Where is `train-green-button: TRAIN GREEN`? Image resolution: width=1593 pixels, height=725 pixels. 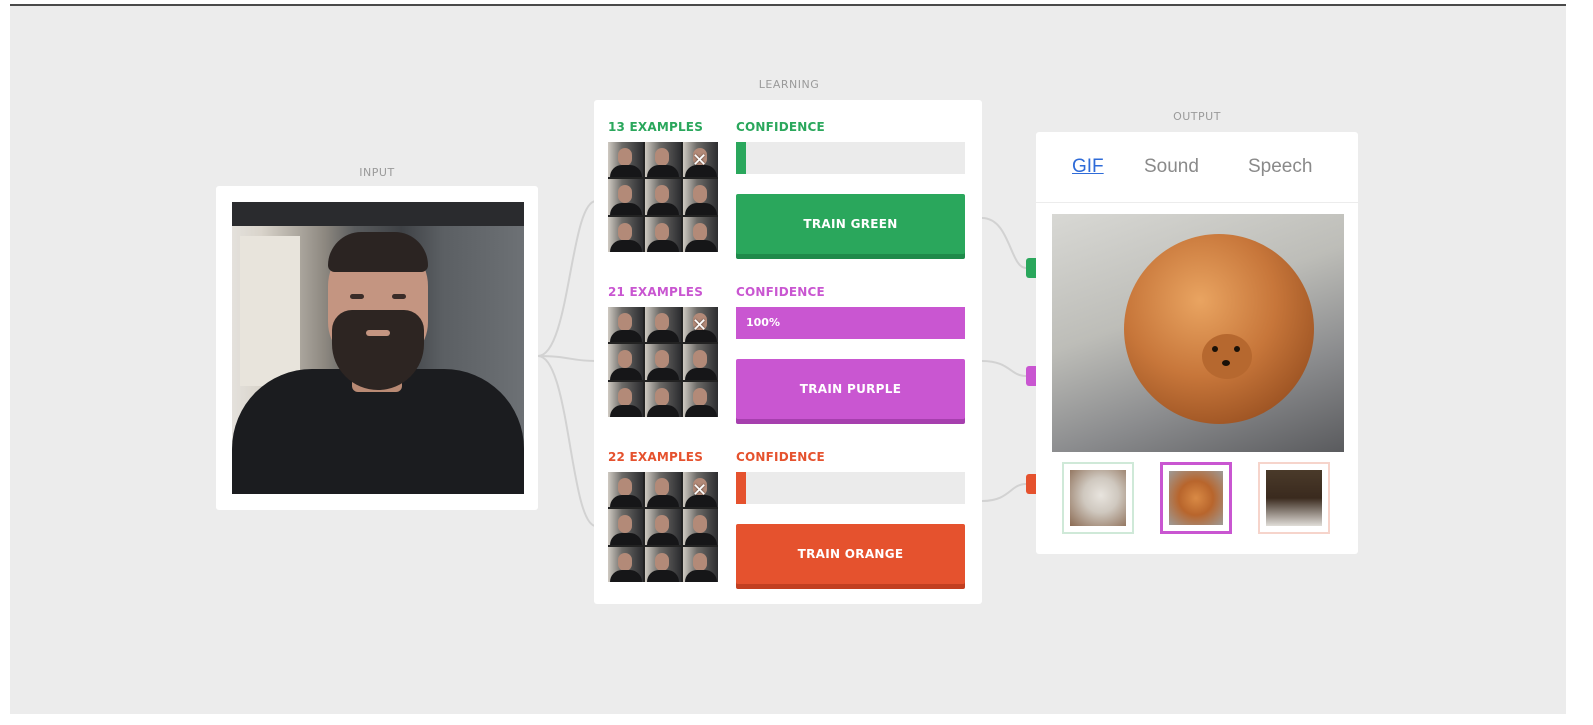
train-green-button: TRAIN GREEN is located at coordinates (850, 224).